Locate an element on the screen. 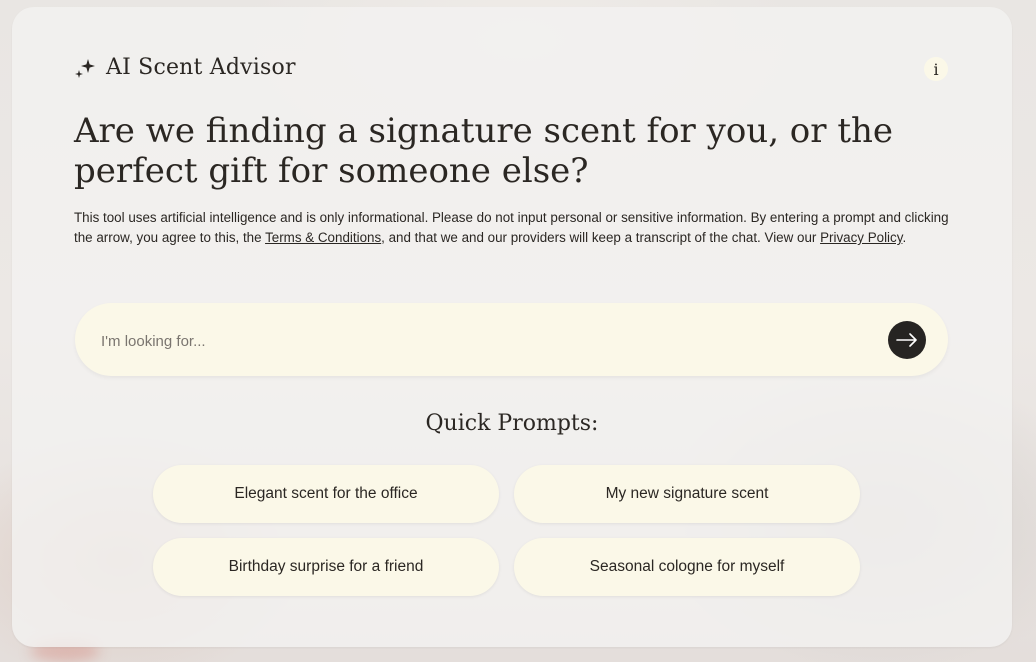 The image size is (1036, 662). info-button: i is located at coordinates (936, 69).